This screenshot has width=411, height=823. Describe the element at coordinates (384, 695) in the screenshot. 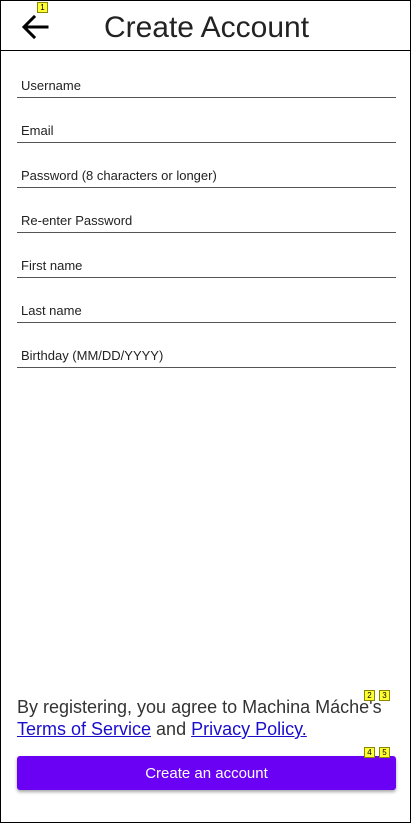

I see `marker-badge-3: 3` at that location.